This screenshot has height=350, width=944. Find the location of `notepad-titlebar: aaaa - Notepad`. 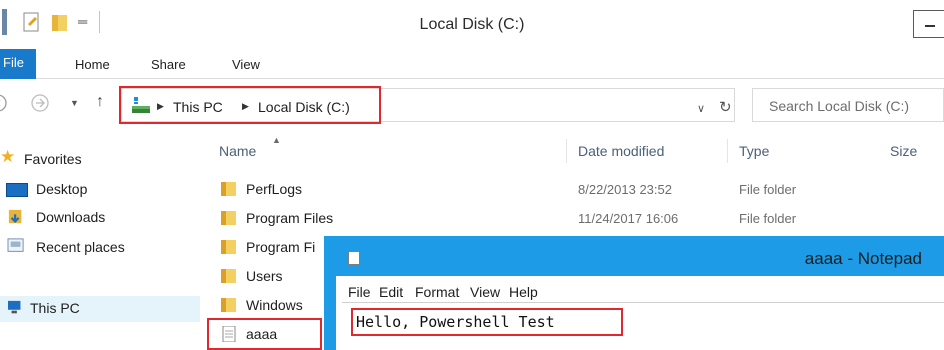

notepad-titlebar: aaaa - Notepad is located at coordinates (640, 256).